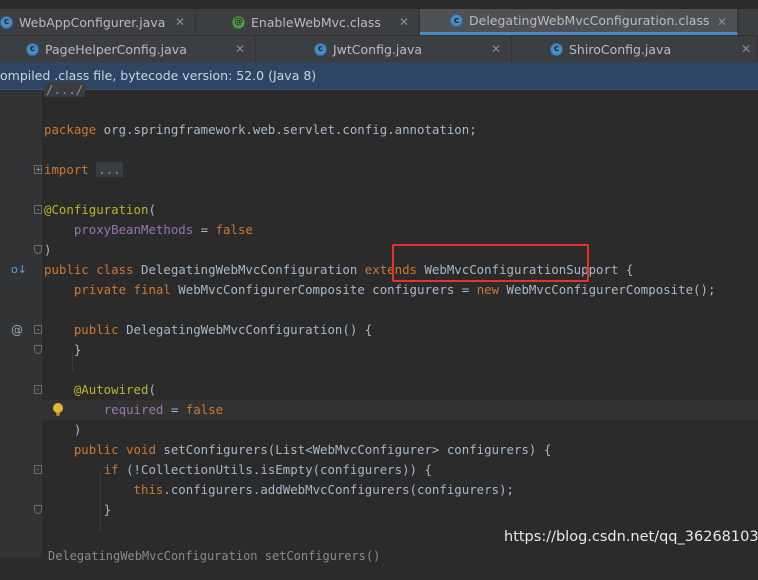 This screenshot has width=758, height=580. I want to click on implemented-marker-icon: o↓, so click(19, 270).